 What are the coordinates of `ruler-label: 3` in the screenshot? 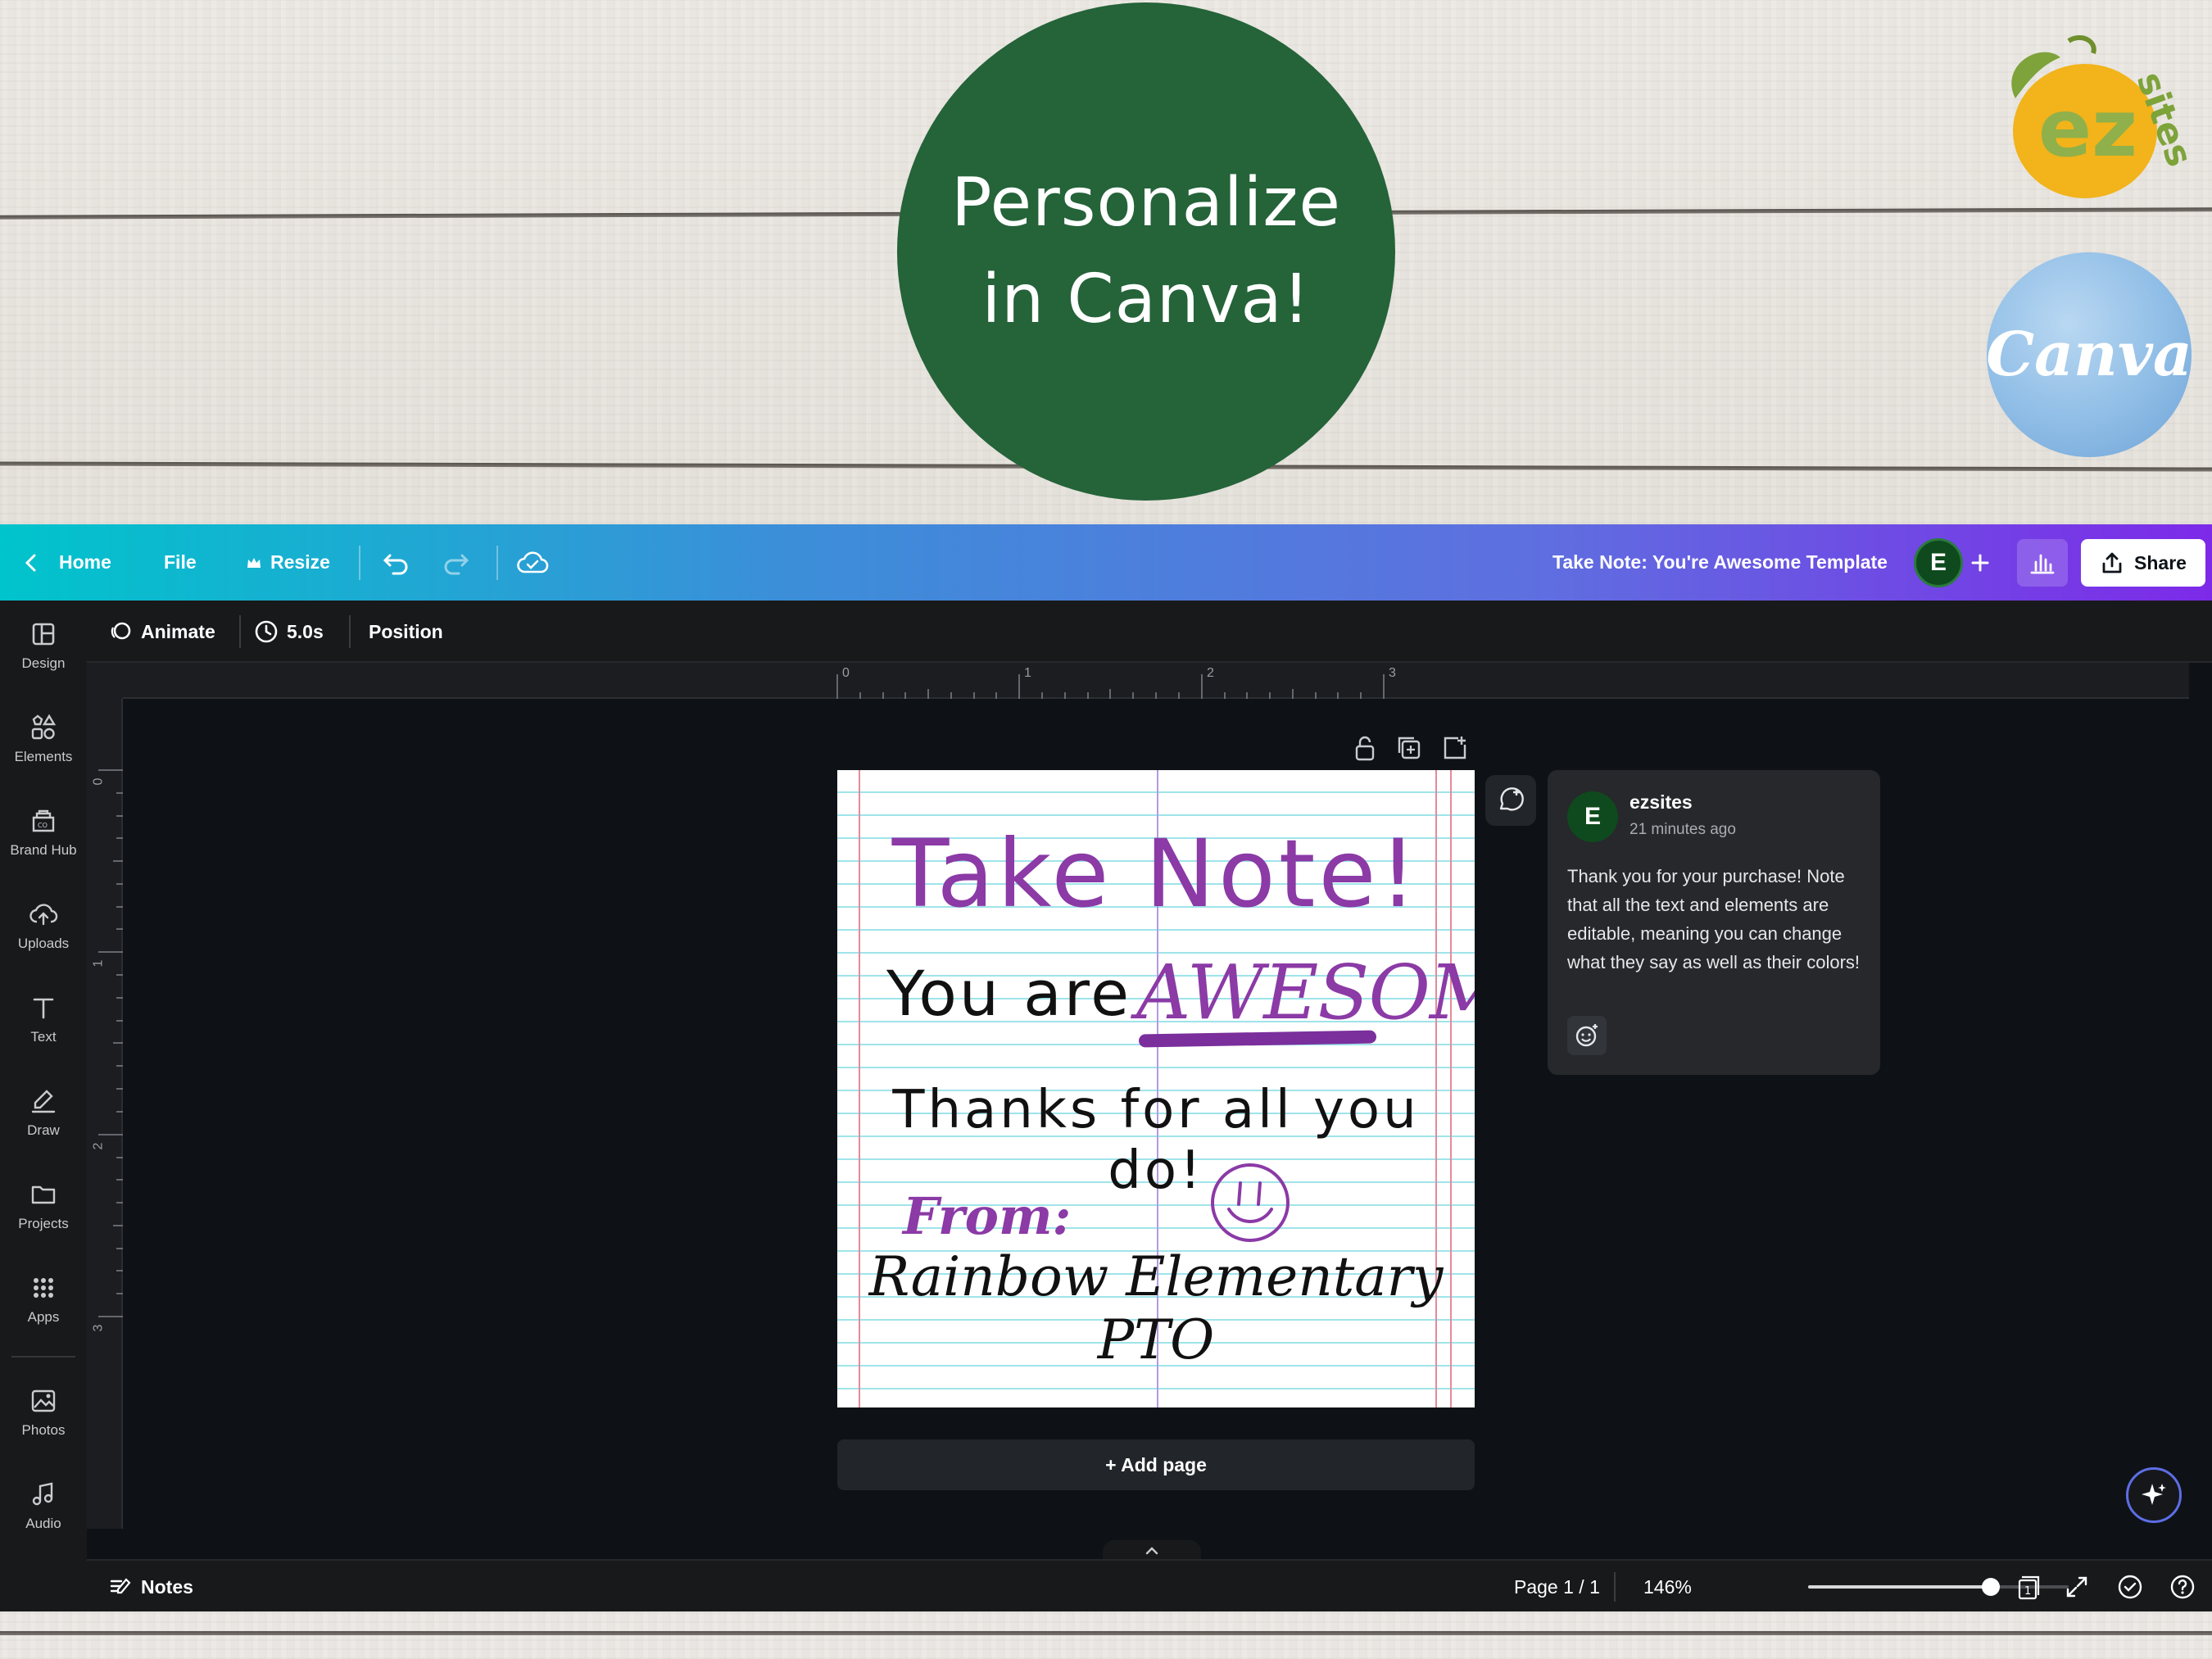 It's located at (98, 1328).